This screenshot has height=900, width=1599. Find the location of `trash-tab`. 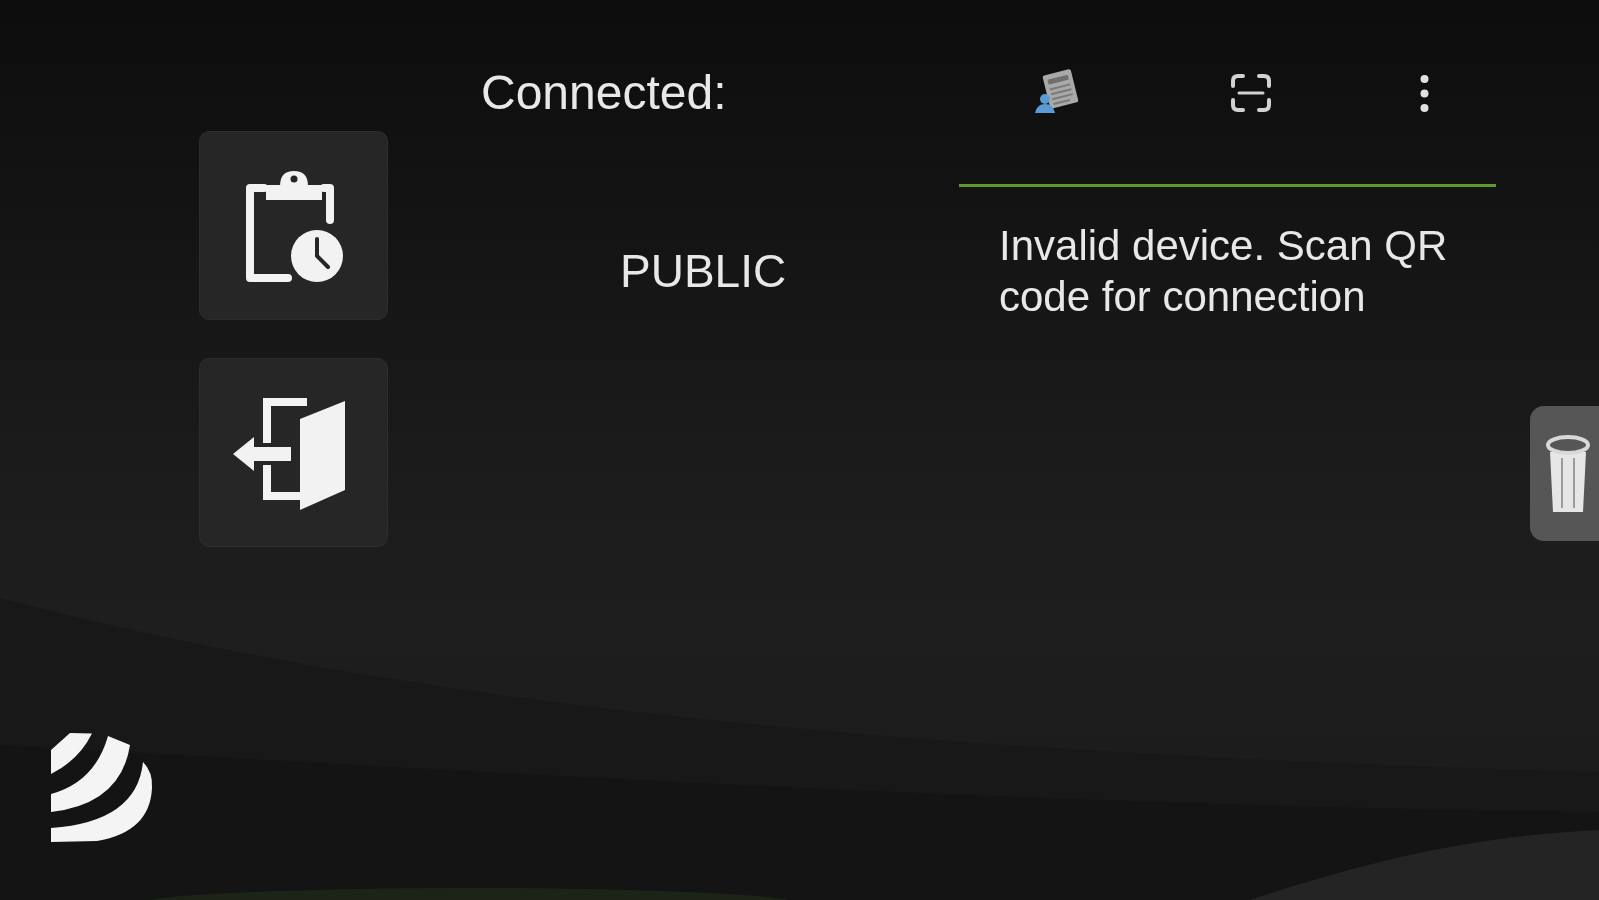

trash-tab is located at coordinates (1564, 473).